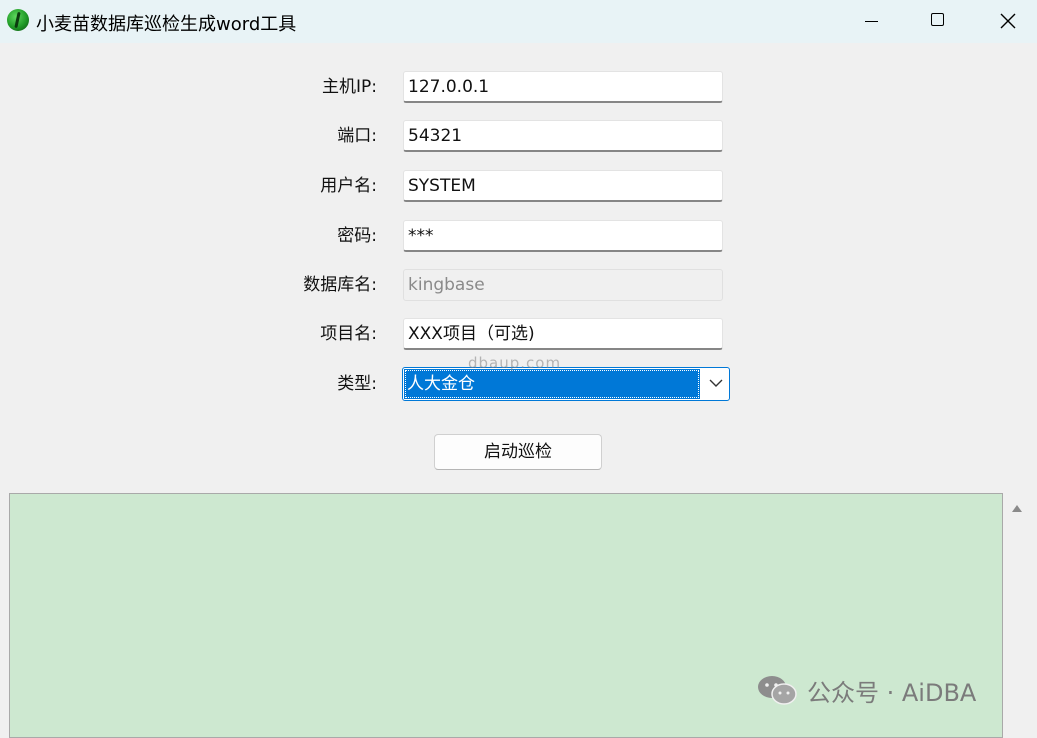  I want to click on title-bar: 小麦苗数据库巡检生成word工具, so click(518, 21).